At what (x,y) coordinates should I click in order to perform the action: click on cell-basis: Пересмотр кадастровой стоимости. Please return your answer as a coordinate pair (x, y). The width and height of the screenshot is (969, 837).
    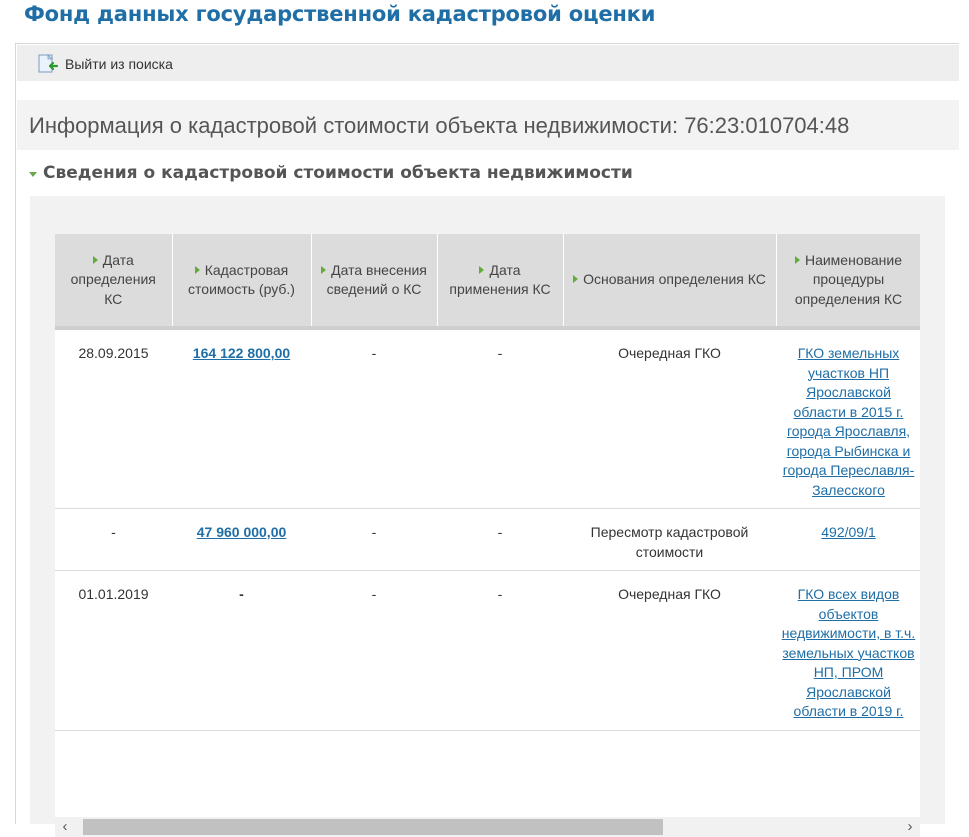
    Looking at the image, I should click on (669, 539).